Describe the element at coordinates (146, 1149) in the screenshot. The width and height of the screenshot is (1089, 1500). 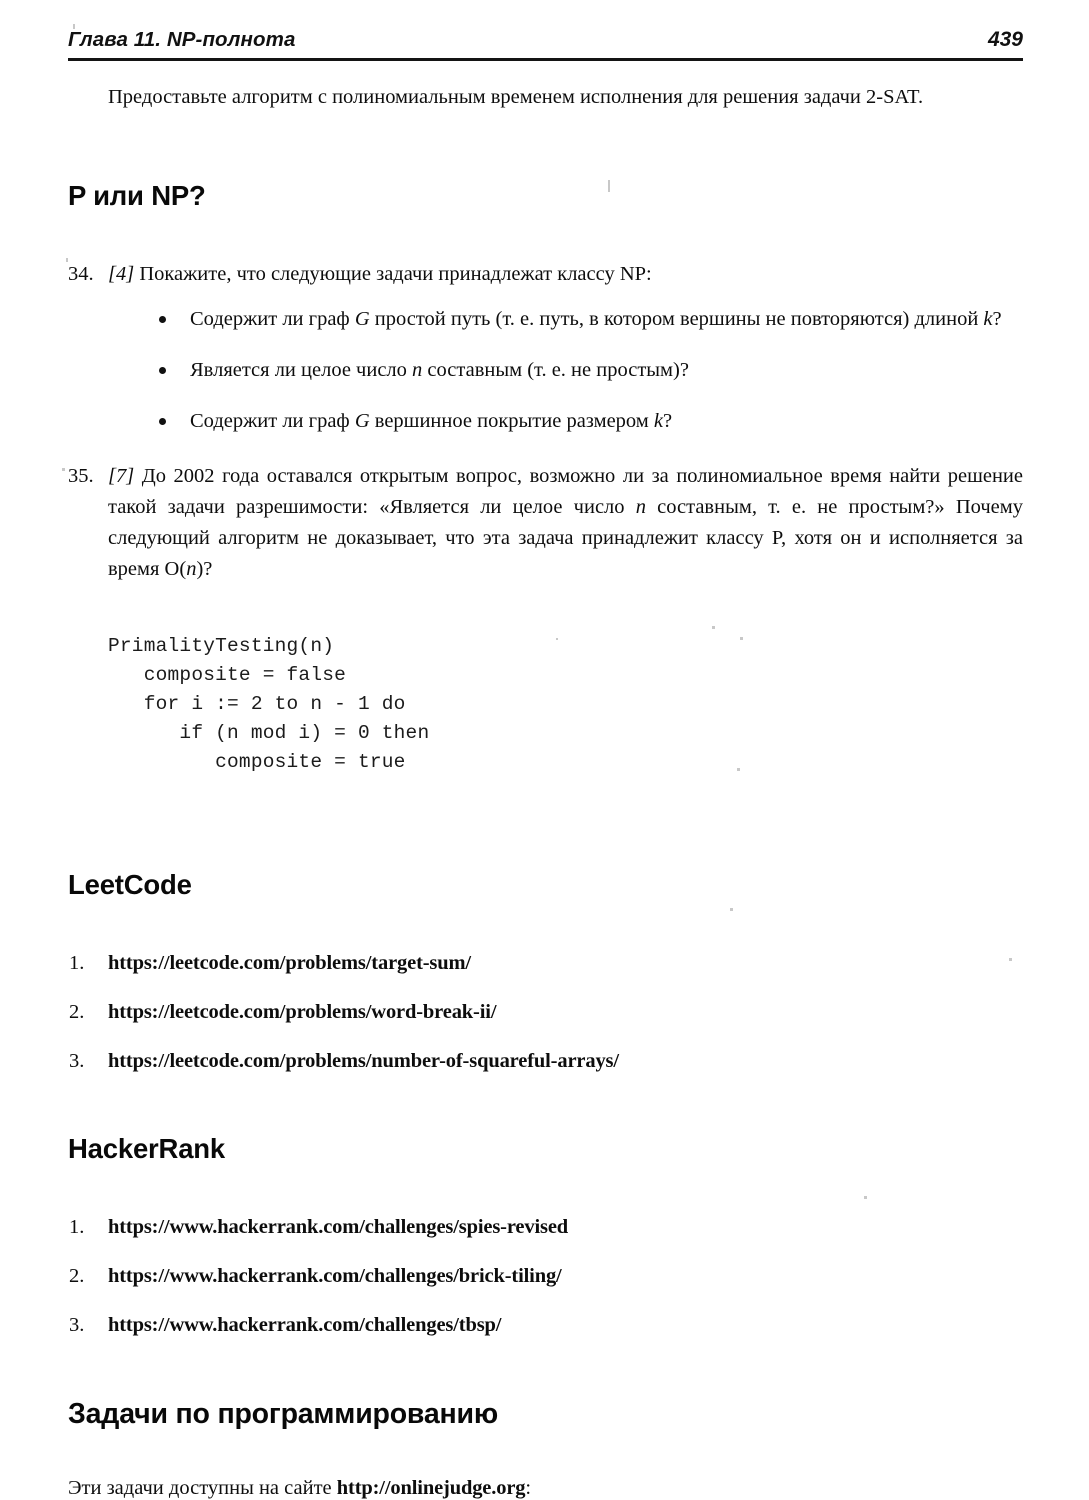
I see `heading-hackerrank: HackerRank` at that location.